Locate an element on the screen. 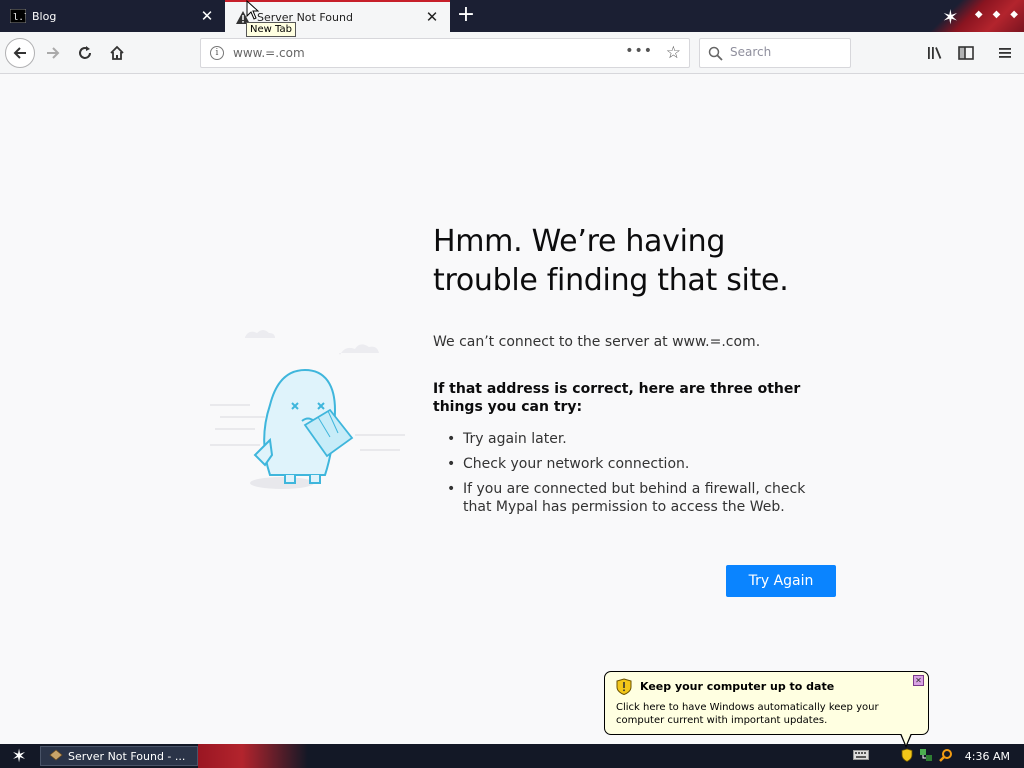  mouse-cursor-icon is located at coordinates (253, 10).